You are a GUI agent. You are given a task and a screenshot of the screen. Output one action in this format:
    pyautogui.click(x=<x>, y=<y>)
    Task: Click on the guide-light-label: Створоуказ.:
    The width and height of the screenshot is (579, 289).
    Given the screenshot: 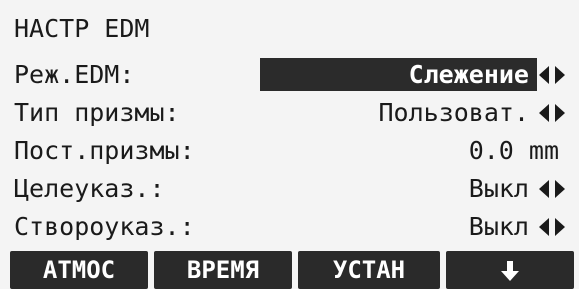 What is the action you would take?
    pyautogui.click(x=104, y=226)
    